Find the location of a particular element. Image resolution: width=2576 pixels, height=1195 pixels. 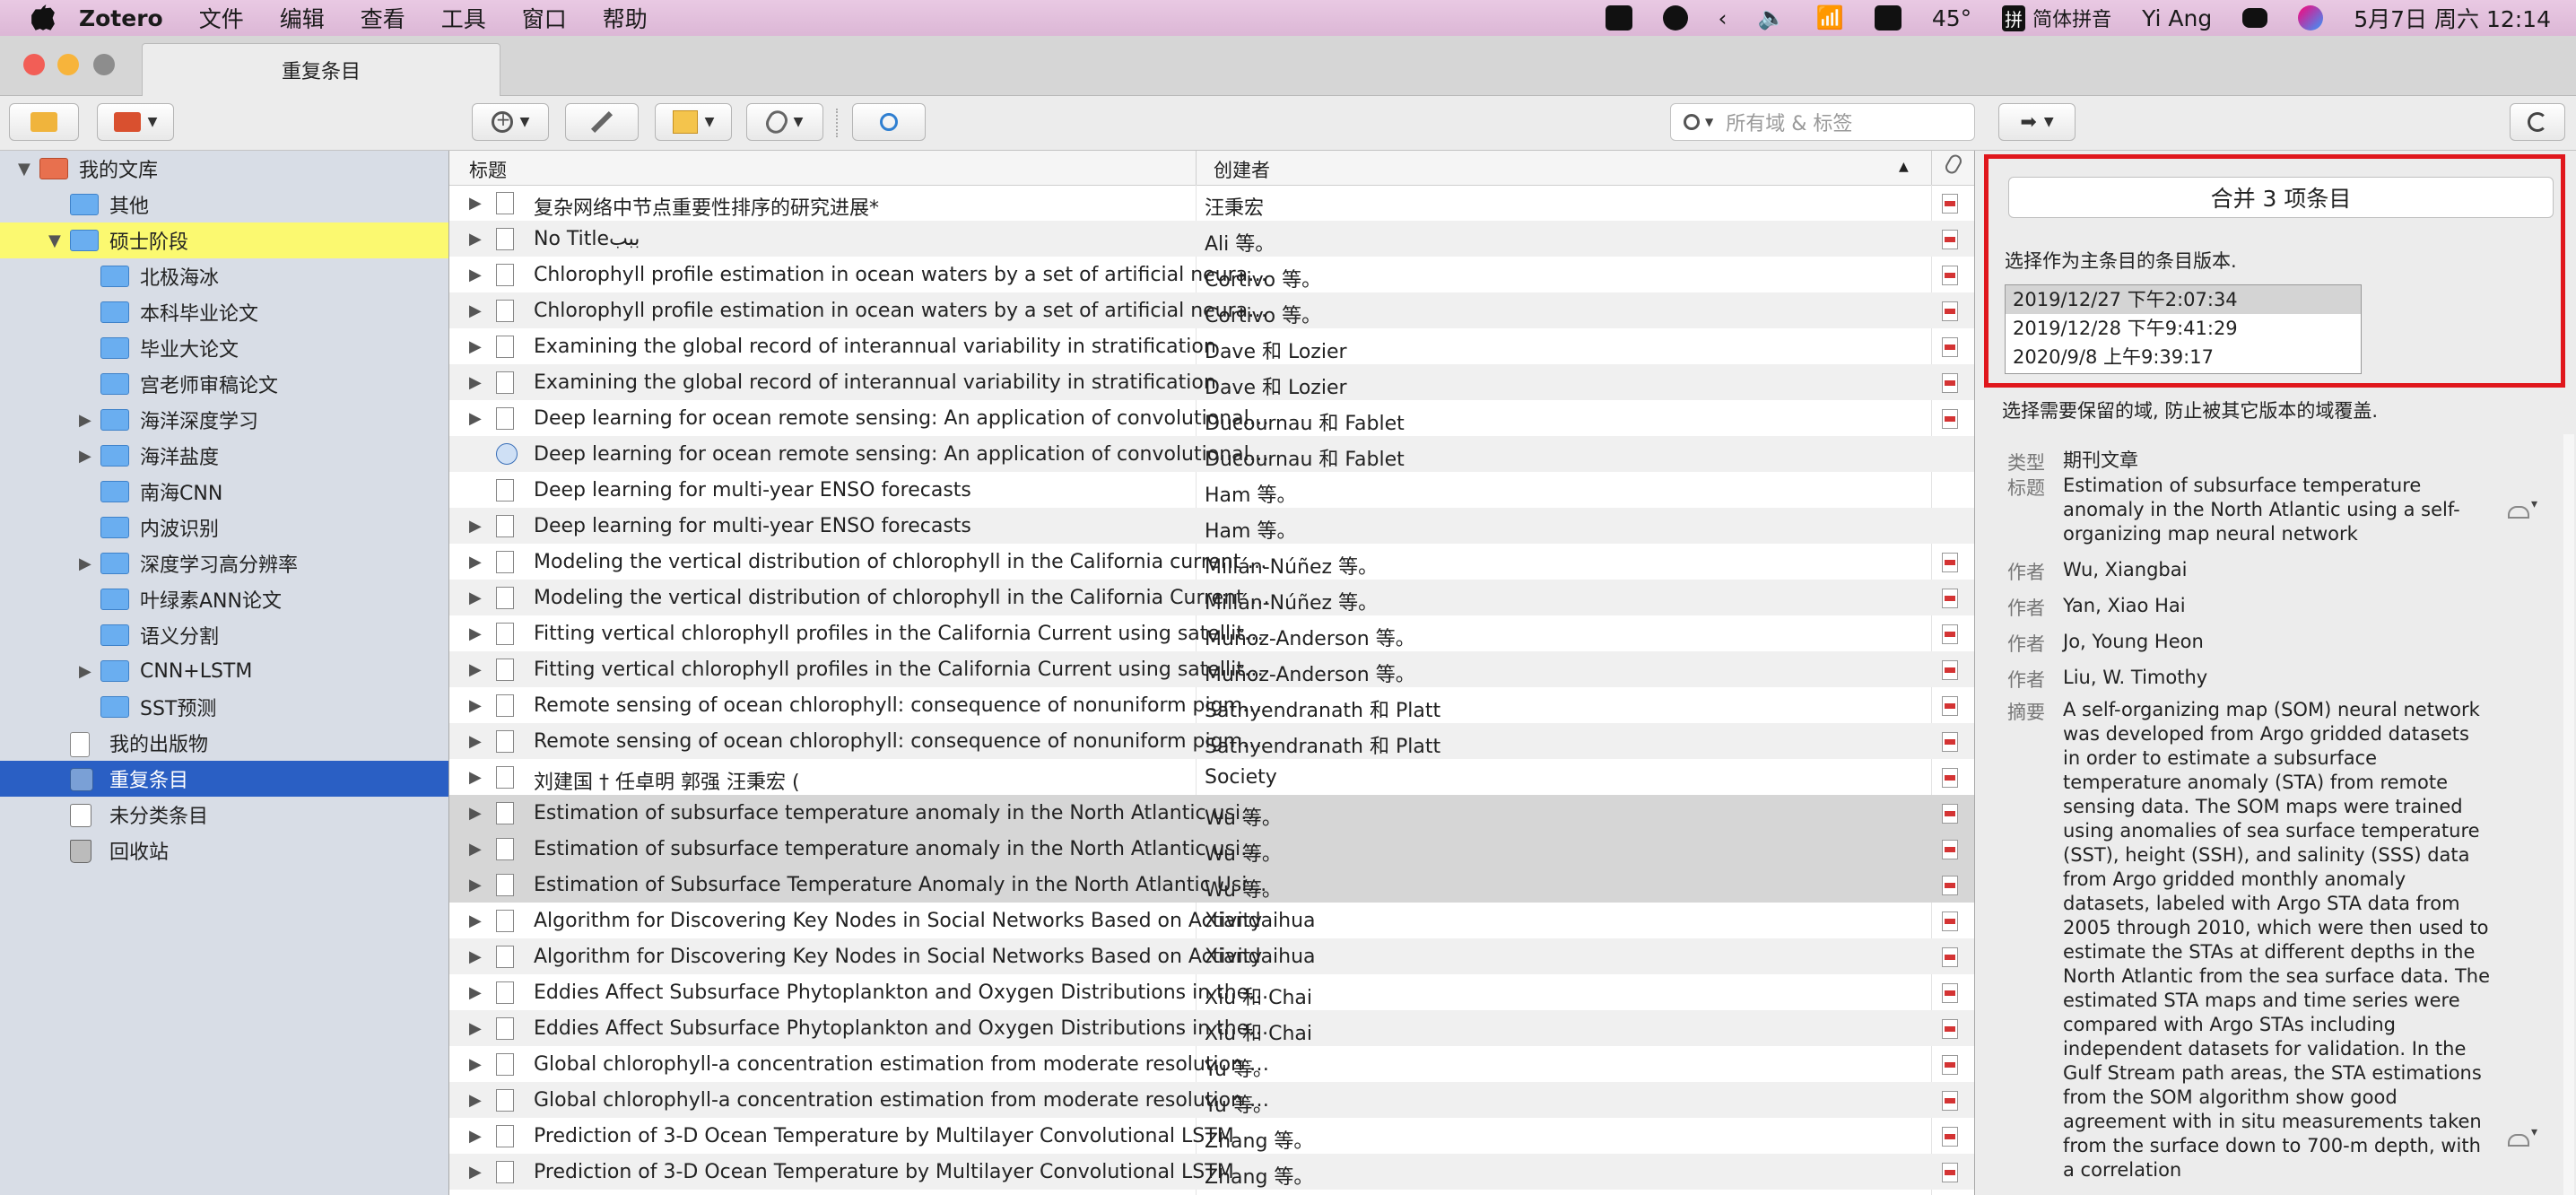

add-by-identifier-button is located at coordinates (602, 122).